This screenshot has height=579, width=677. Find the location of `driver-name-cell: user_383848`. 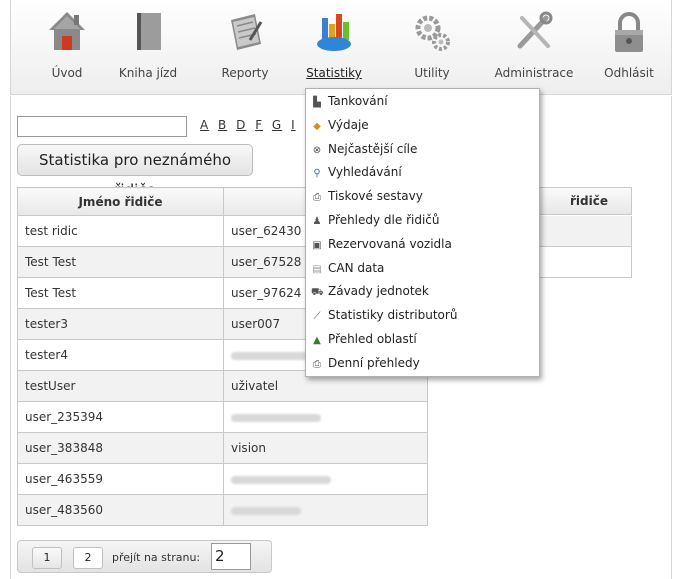

driver-name-cell: user_383848 is located at coordinates (120, 448).